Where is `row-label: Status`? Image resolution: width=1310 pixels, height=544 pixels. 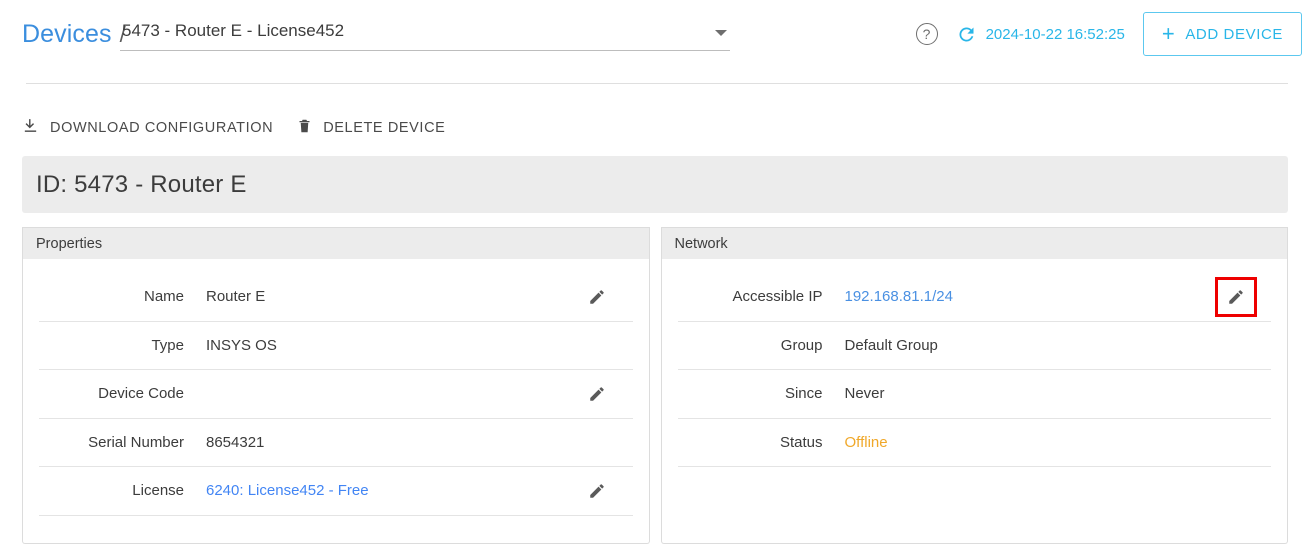 row-label: Status is located at coordinates (801, 442).